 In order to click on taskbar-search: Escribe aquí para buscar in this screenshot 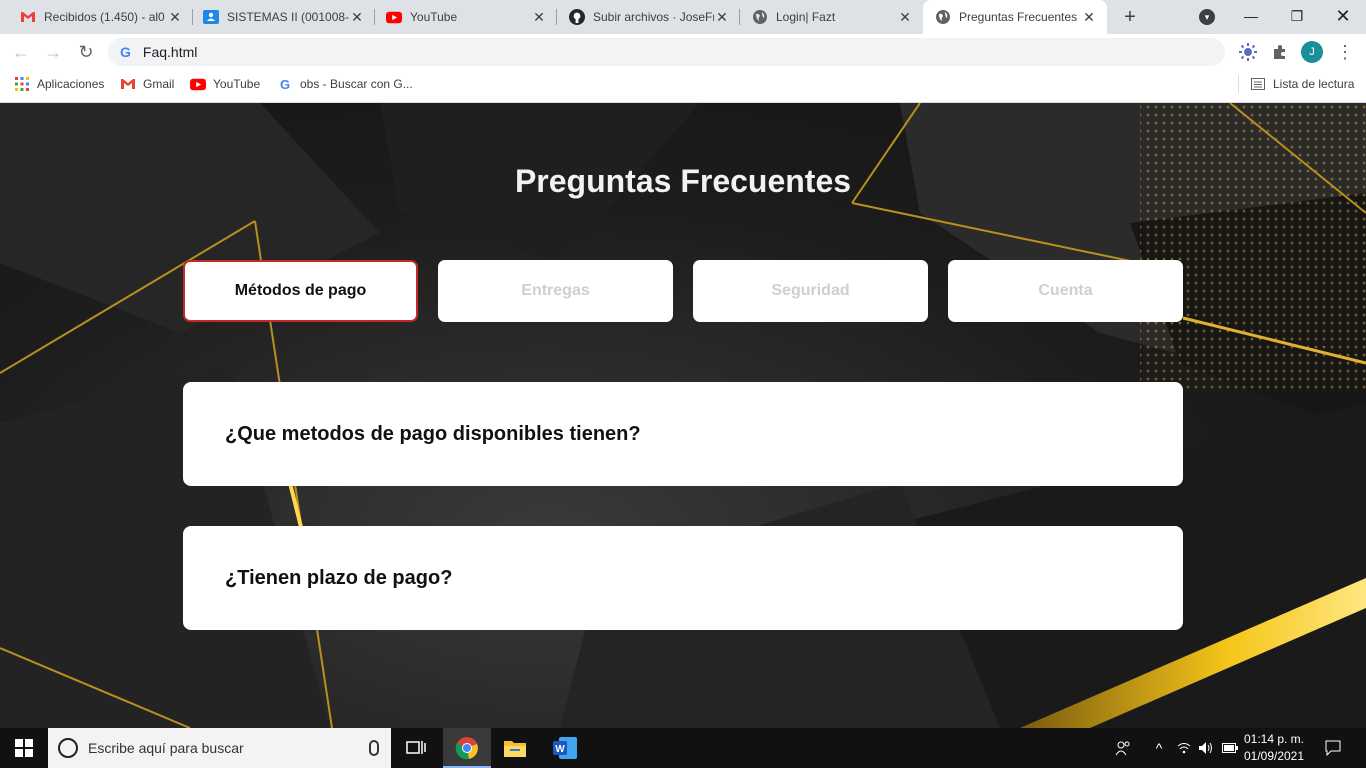, I will do `click(219, 748)`.